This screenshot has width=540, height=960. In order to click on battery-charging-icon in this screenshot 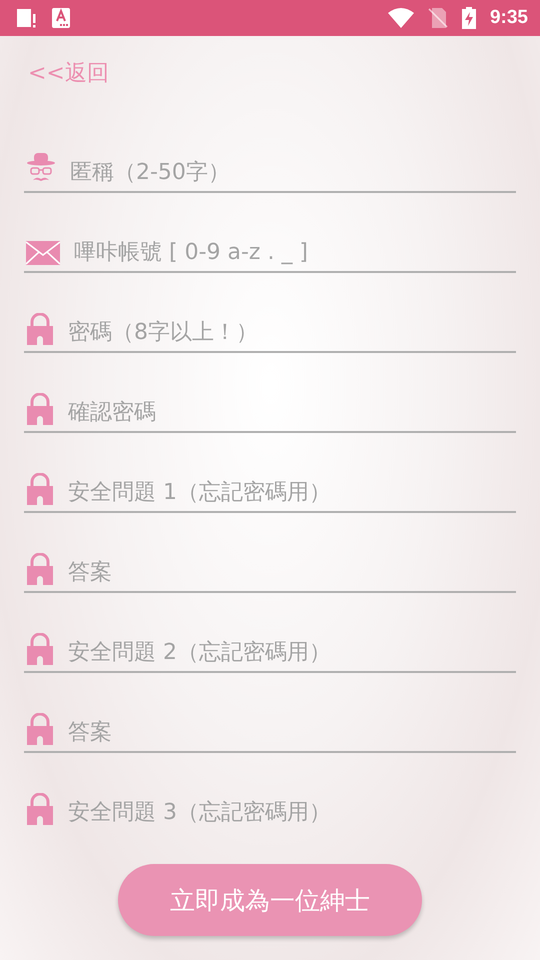, I will do `click(469, 18)`.